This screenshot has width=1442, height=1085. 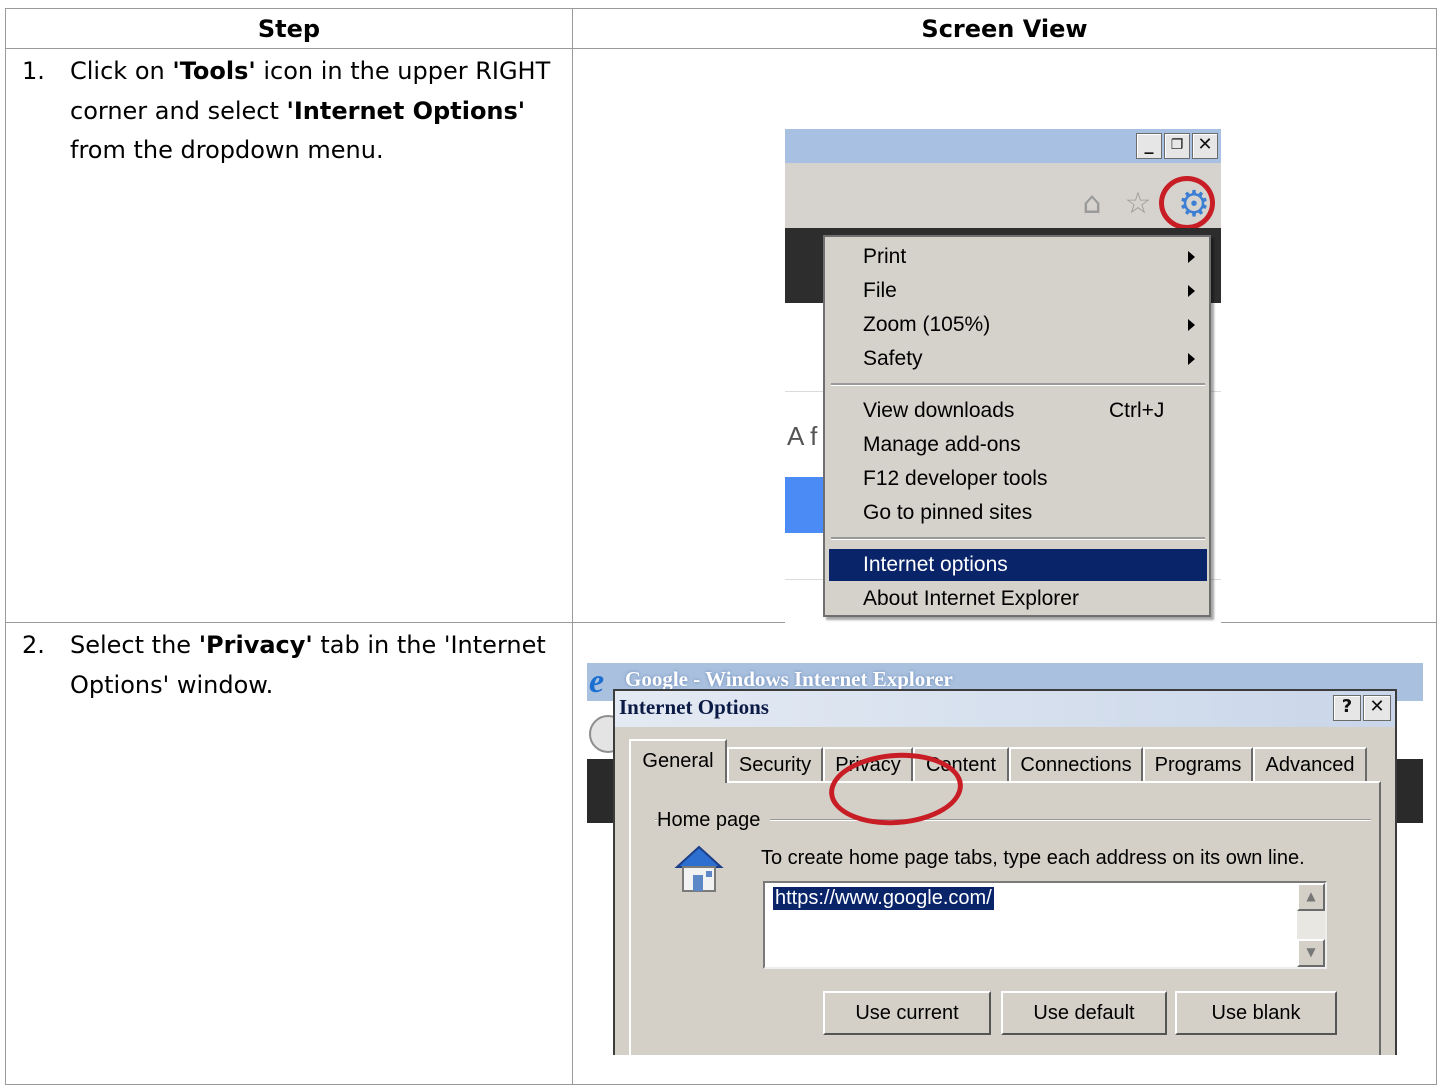 What do you see at coordinates (1076, 764) in the screenshot?
I see `tab-connections: Connections` at bounding box center [1076, 764].